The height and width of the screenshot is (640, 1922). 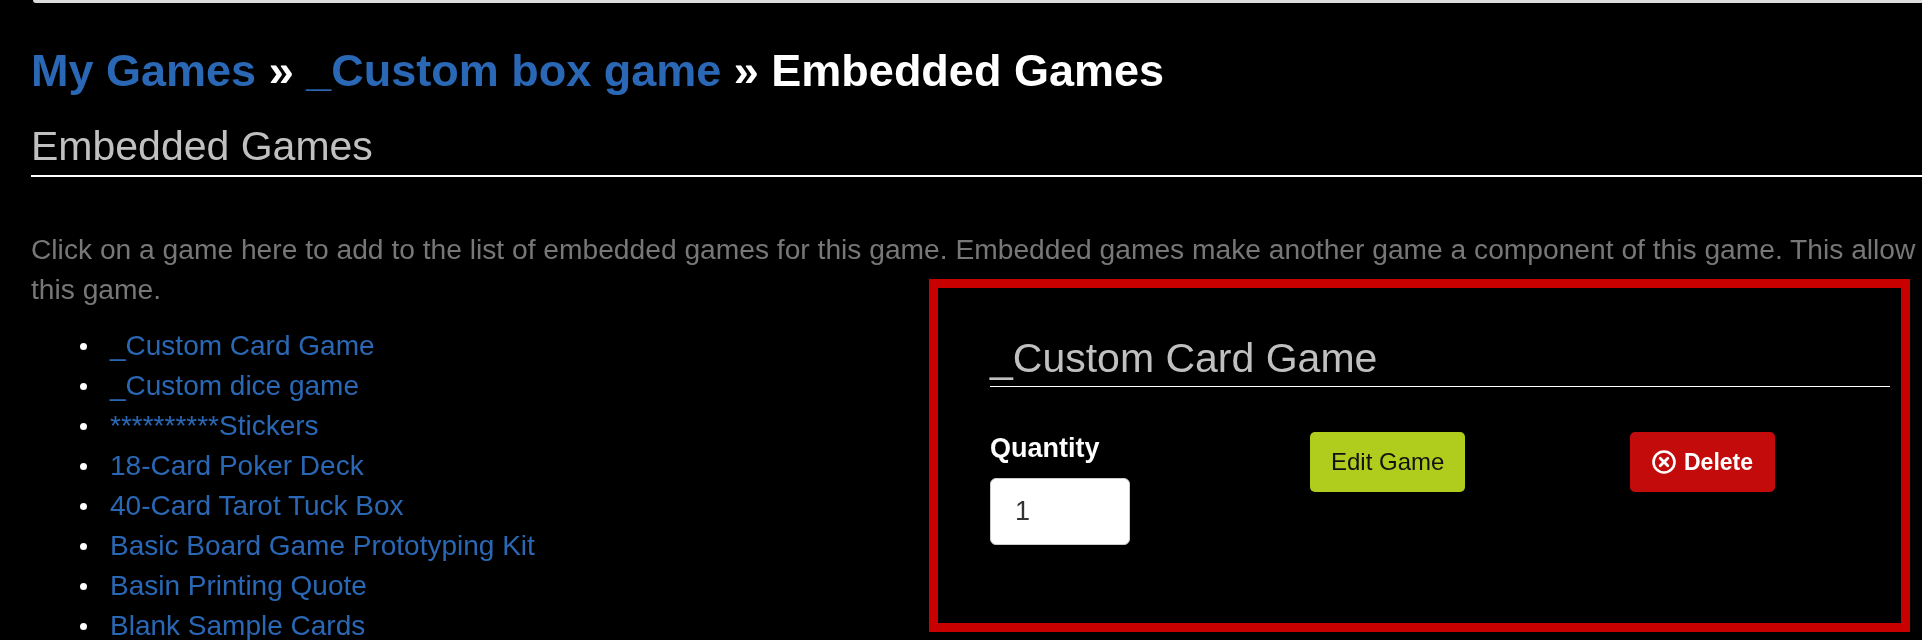 I want to click on description-text: this game., so click(x=96, y=289).